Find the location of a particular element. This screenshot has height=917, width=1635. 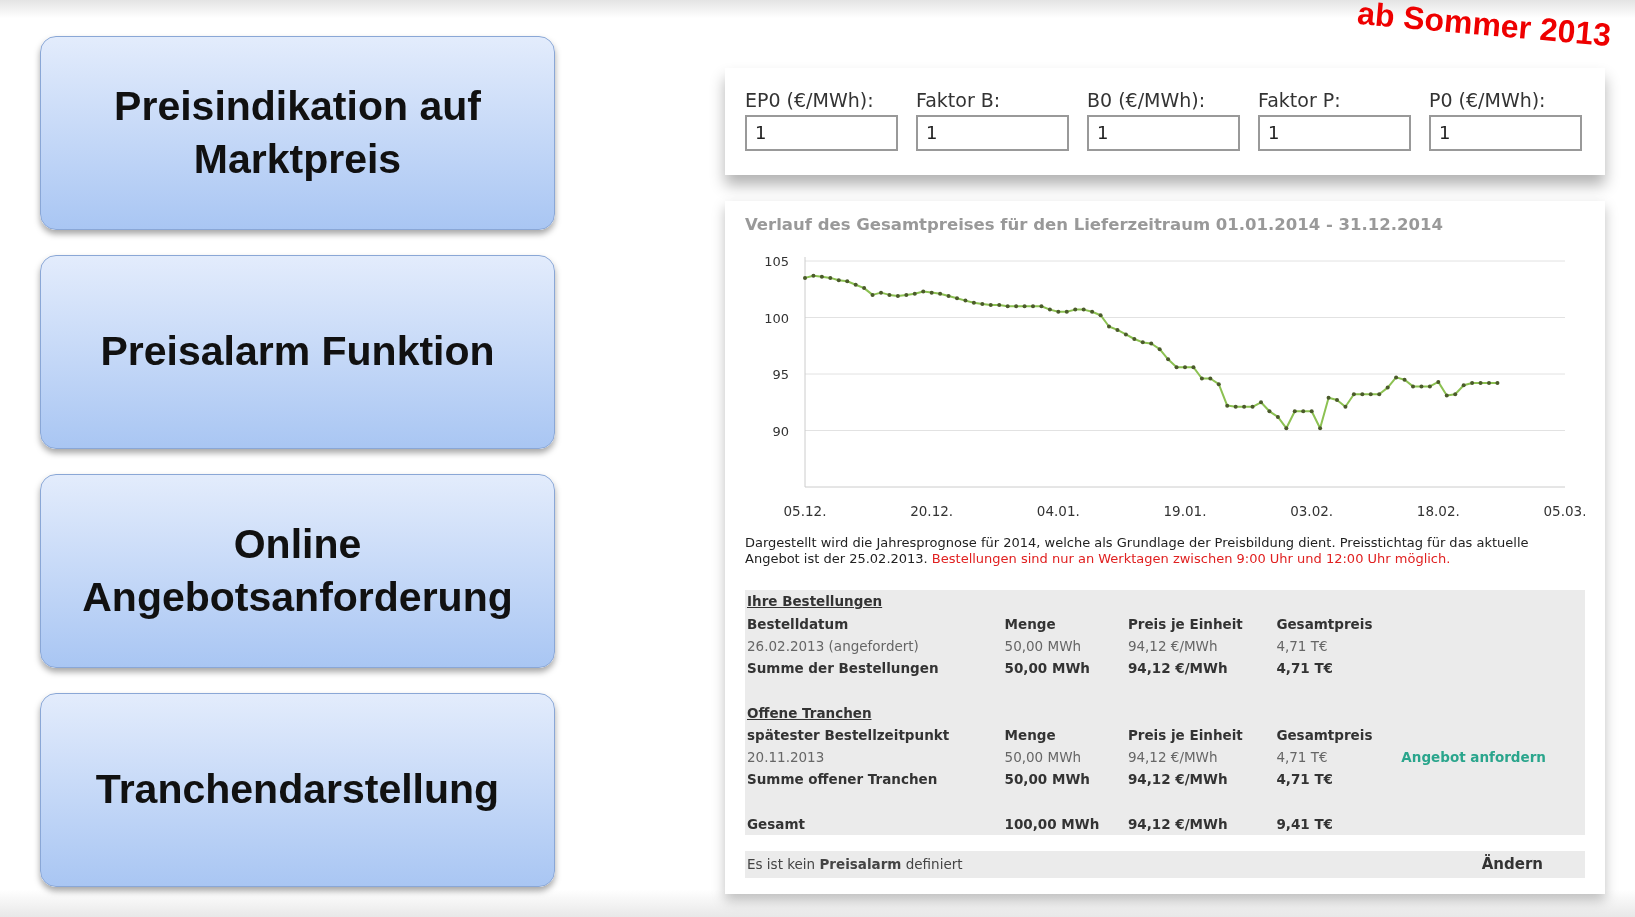

table-cell: 20.11.2013 is located at coordinates (786, 757).